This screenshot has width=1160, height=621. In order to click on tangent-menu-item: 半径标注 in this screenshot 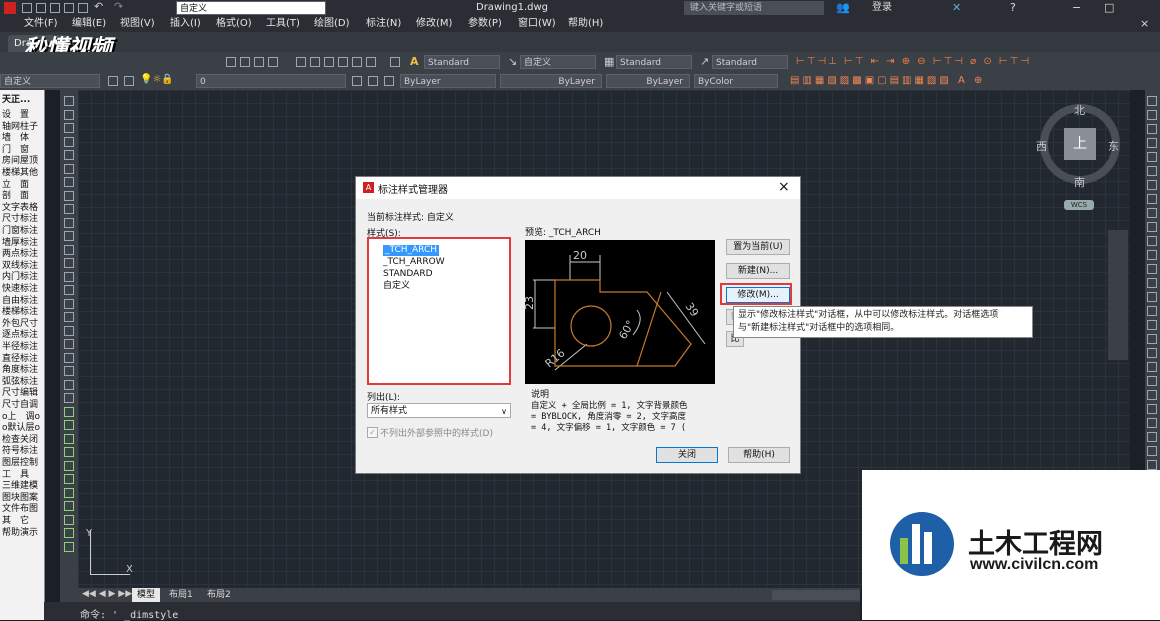, I will do `click(23, 347)`.